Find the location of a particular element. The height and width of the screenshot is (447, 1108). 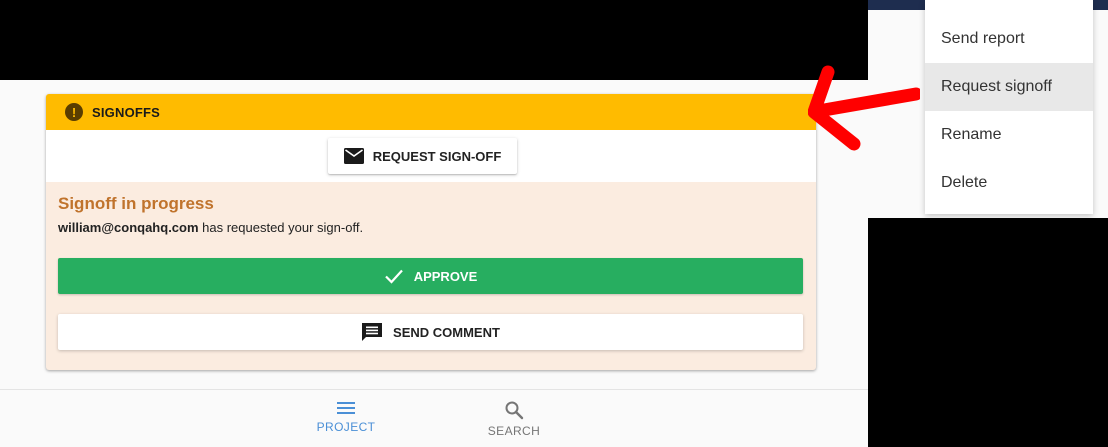

comment-icon is located at coordinates (372, 332).